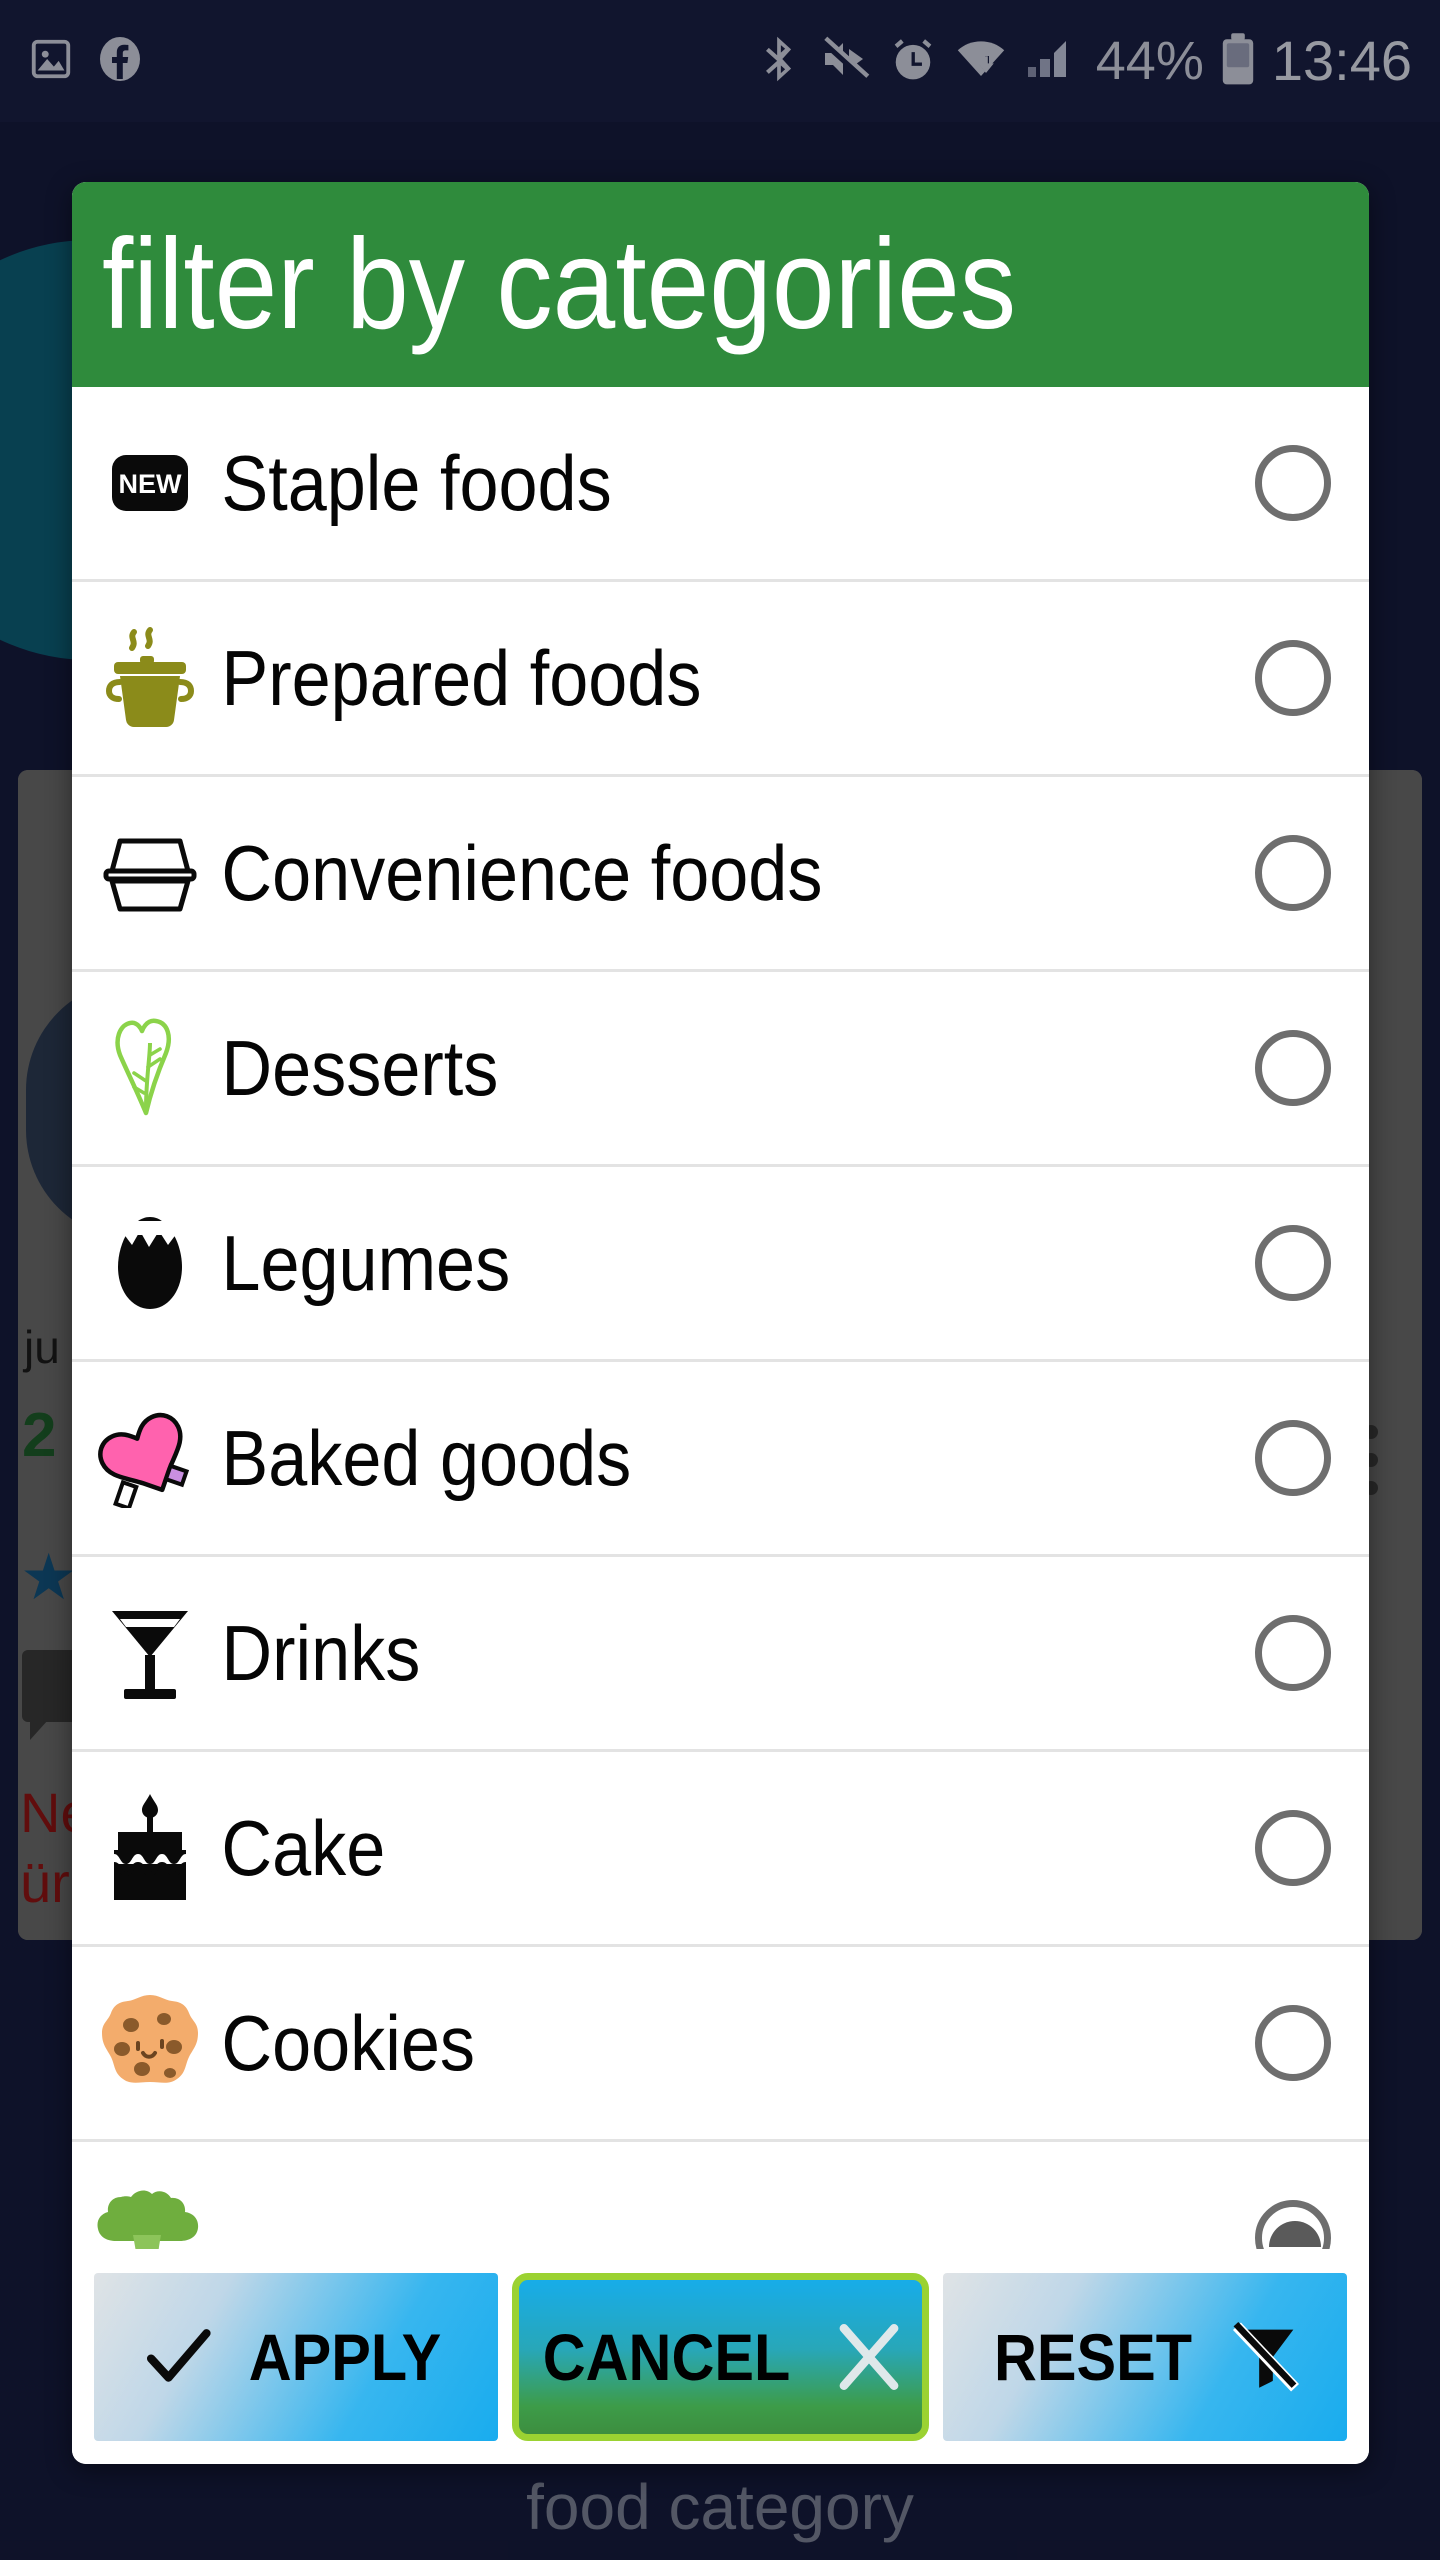 Image resolution: width=1440 pixels, height=2560 pixels. Describe the element at coordinates (150, 1458) in the screenshot. I see `oven-mitt-icon` at that location.